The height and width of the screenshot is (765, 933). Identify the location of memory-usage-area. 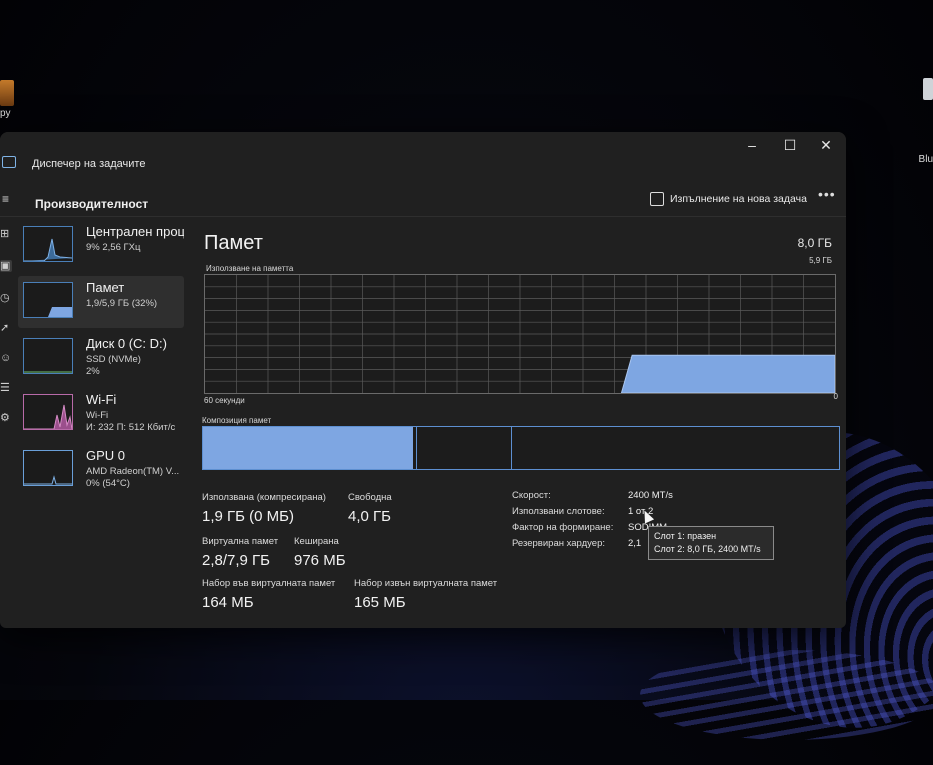
(728, 374).